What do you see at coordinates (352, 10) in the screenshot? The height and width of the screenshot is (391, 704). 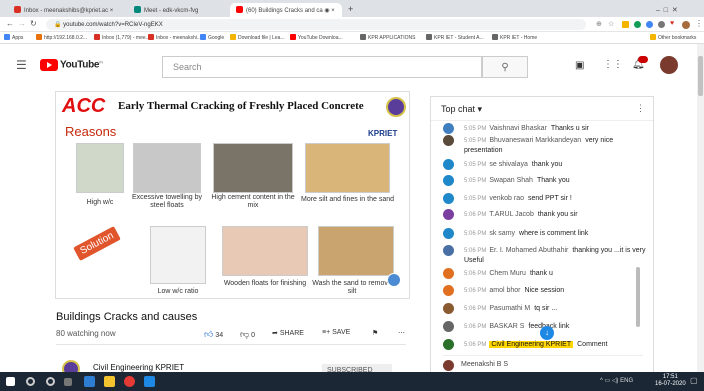 I see `new-tab-button: +` at bounding box center [352, 10].